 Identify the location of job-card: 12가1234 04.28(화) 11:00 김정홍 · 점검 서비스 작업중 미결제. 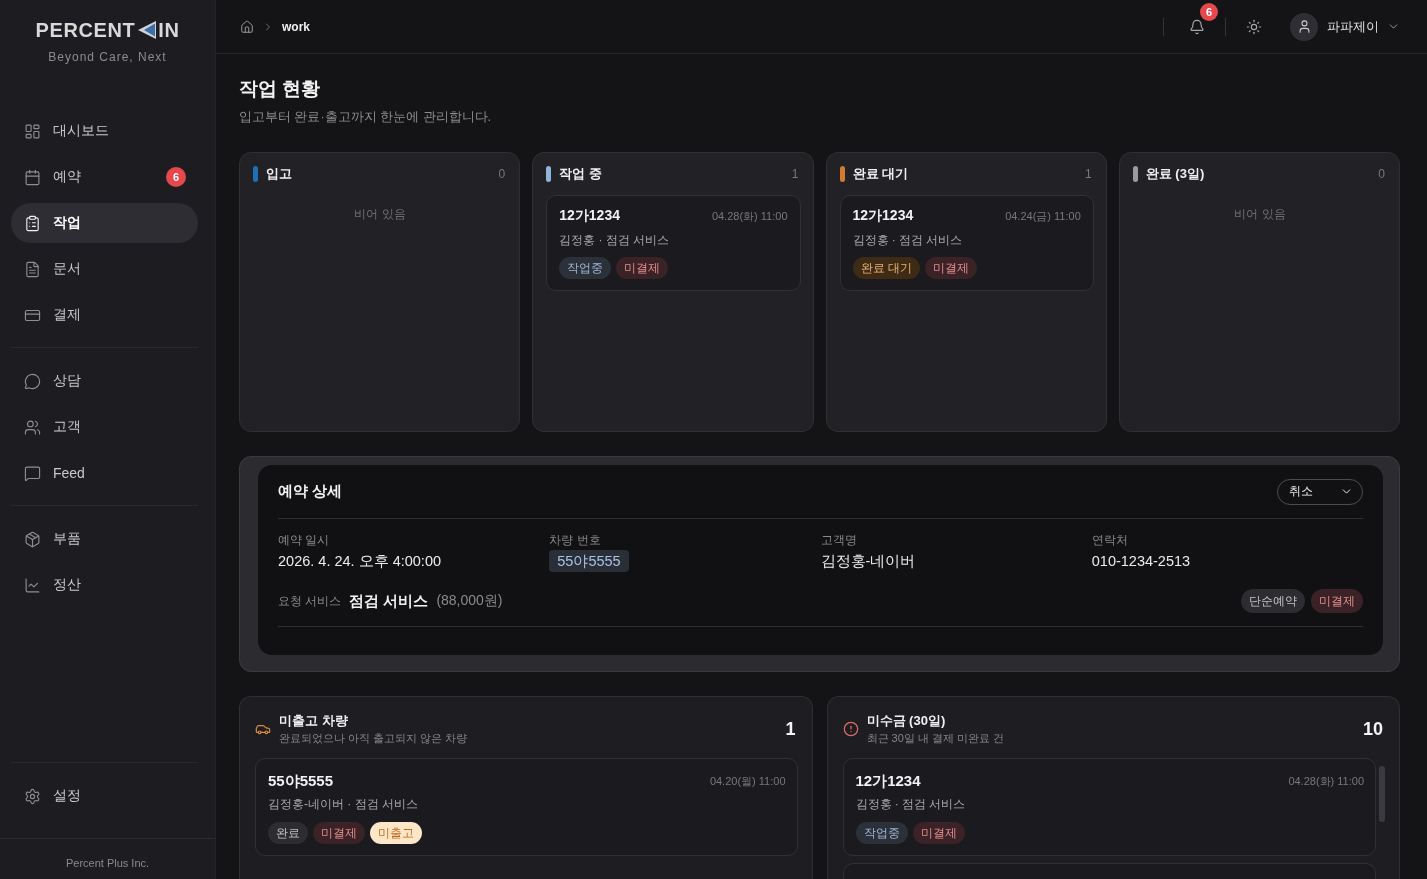
(673, 243).